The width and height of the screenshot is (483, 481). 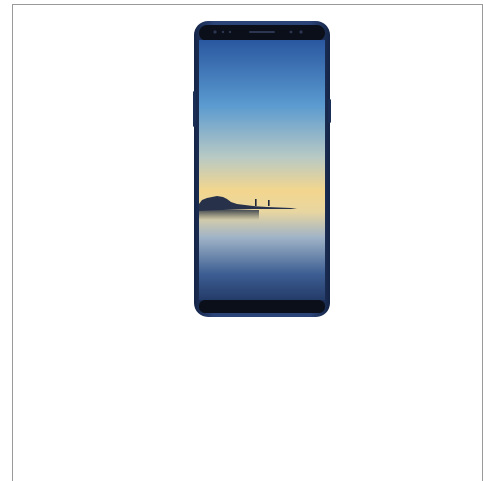 What do you see at coordinates (262, 306) in the screenshot?
I see `bottom-bezel` at bounding box center [262, 306].